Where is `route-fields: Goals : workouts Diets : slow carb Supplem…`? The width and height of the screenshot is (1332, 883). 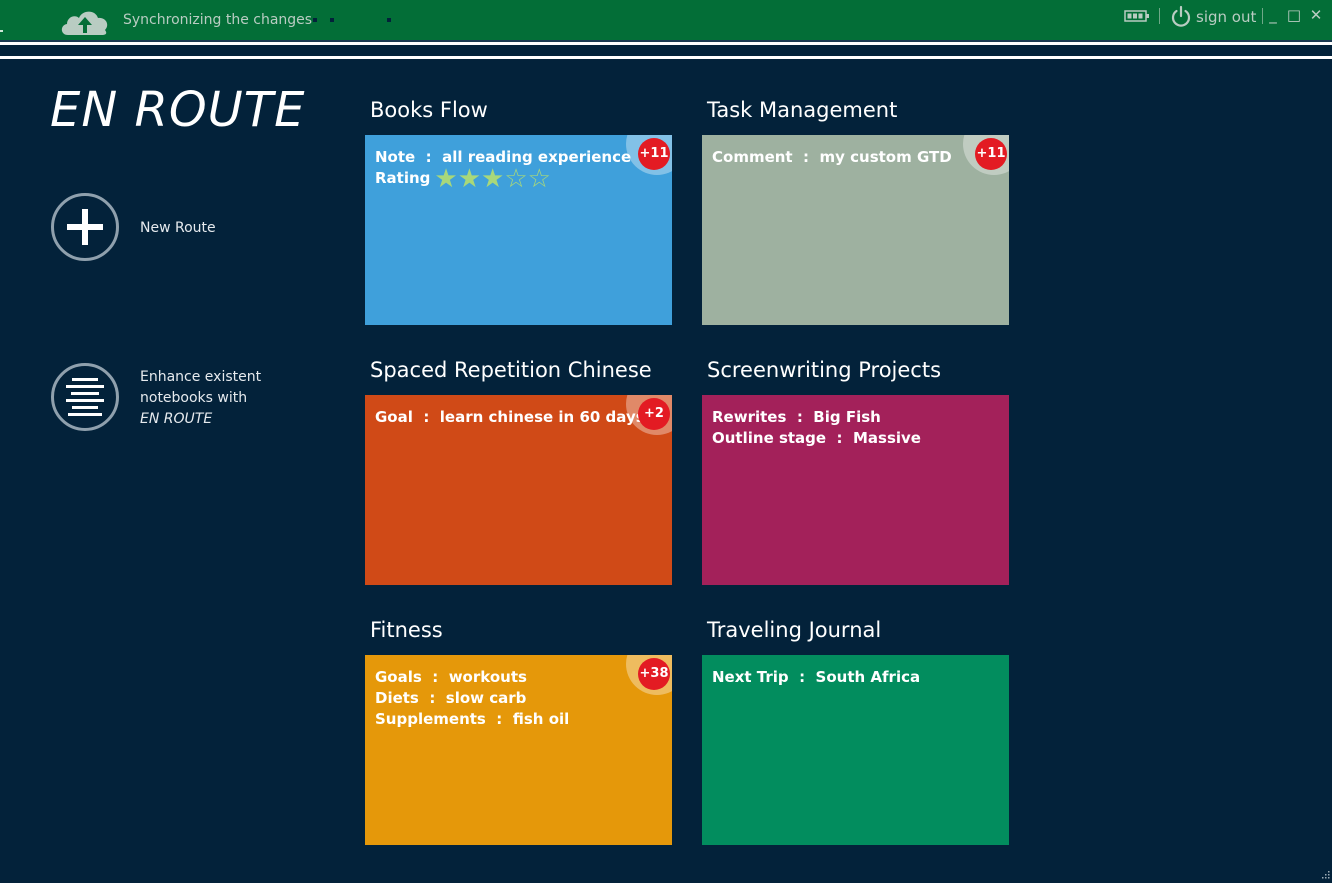
route-fields: Goals : workouts Diets : slow carb Supplem… is located at coordinates (472, 698).